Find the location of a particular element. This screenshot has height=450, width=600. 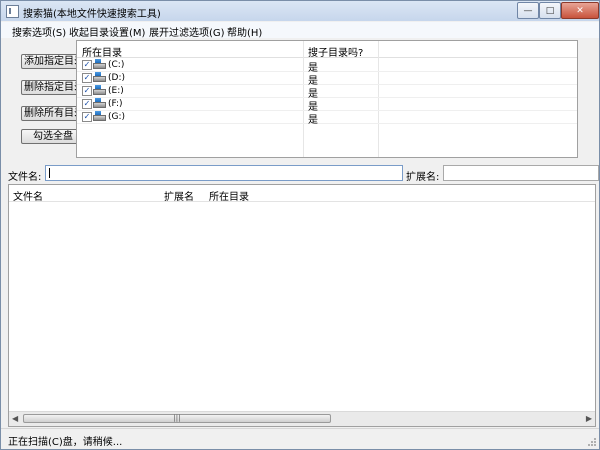

menu-expand-filter-options: 展开过滤选项(G) is located at coordinates (187, 31).